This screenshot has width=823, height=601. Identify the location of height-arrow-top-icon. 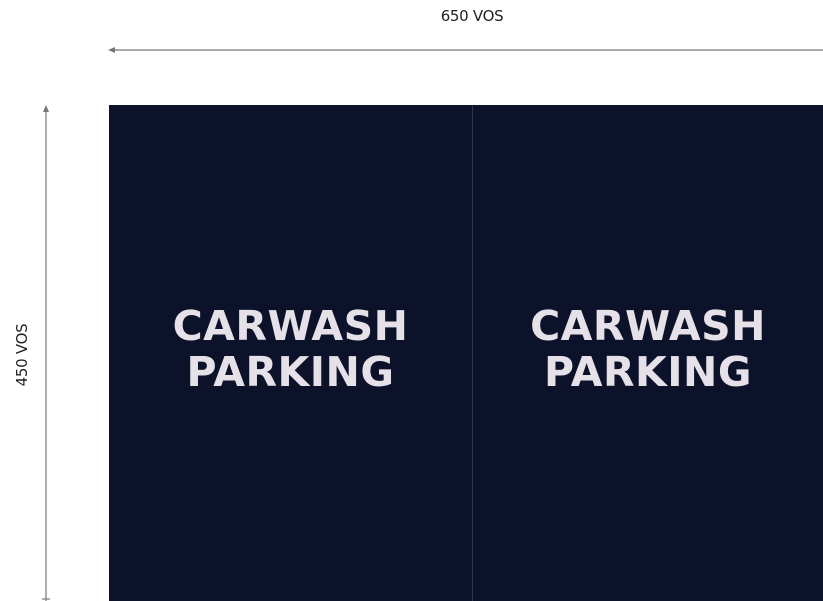
(46, 108).